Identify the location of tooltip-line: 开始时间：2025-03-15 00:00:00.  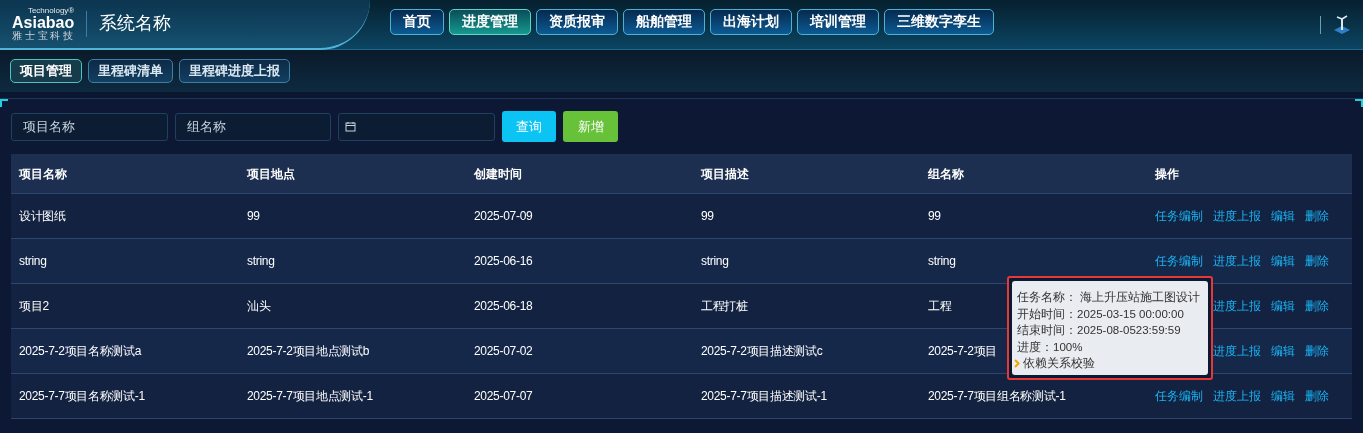
(1101, 314).